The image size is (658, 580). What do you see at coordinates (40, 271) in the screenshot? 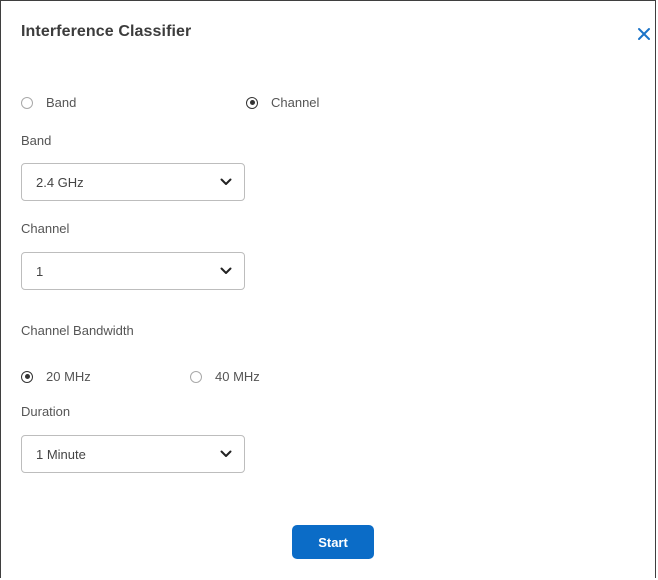
I see `channel-select-value: 1` at bounding box center [40, 271].